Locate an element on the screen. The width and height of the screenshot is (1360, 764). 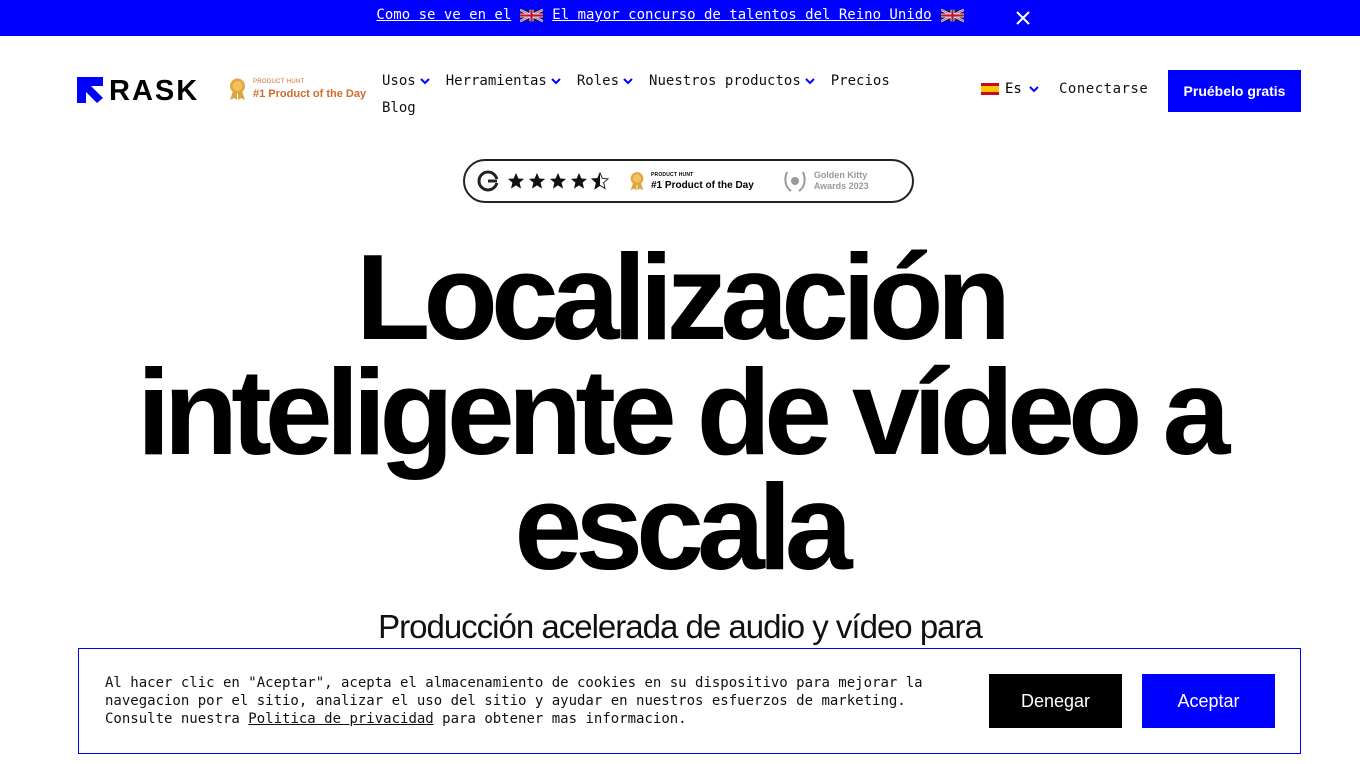
nav-item-precios: Precios is located at coordinates (860, 81).